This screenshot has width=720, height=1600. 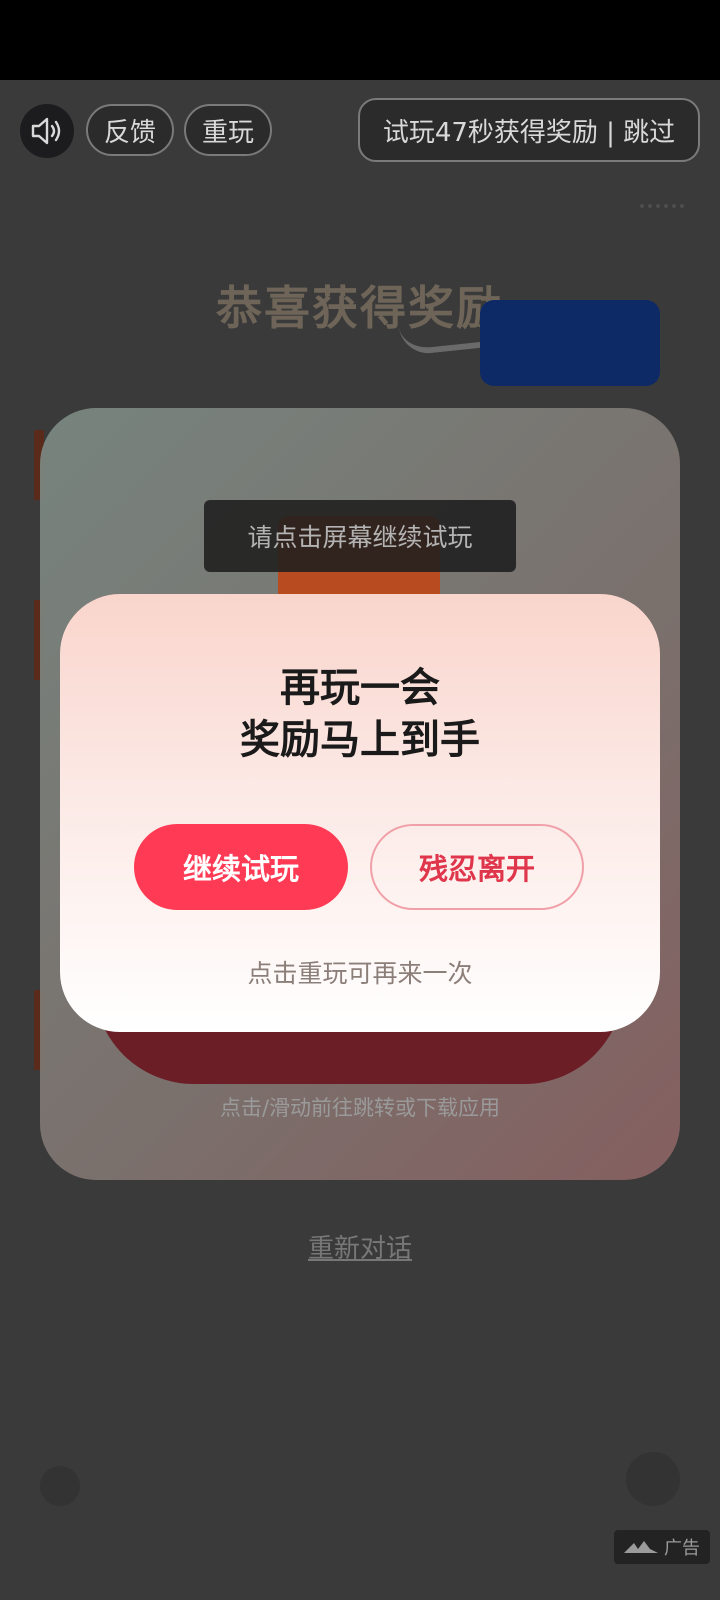 I want to click on replay-hint: 点击重玩可再来一次, so click(x=360, y=973).